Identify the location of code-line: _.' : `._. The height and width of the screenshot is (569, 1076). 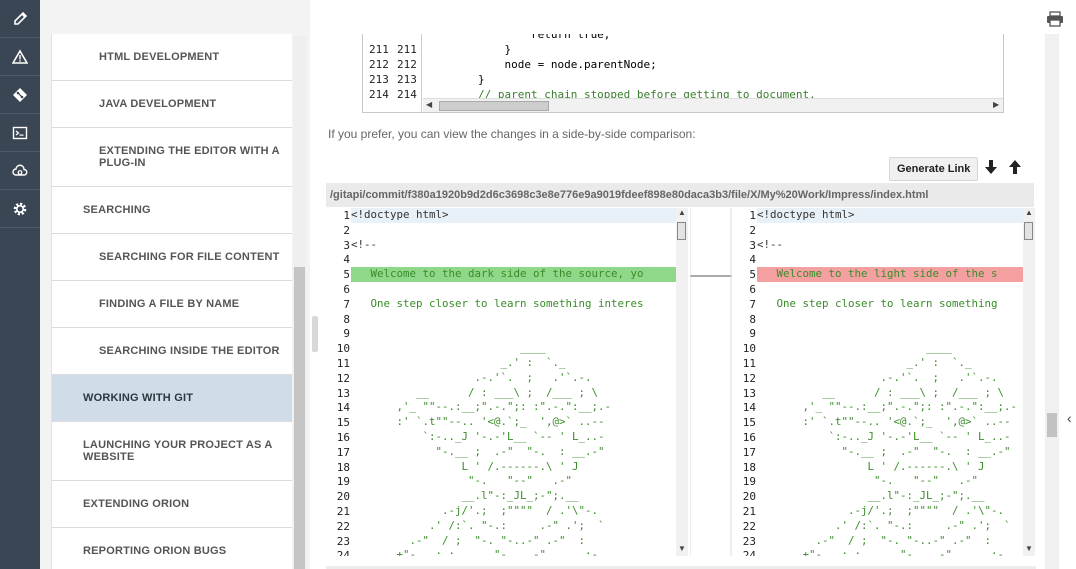
(864, 362).